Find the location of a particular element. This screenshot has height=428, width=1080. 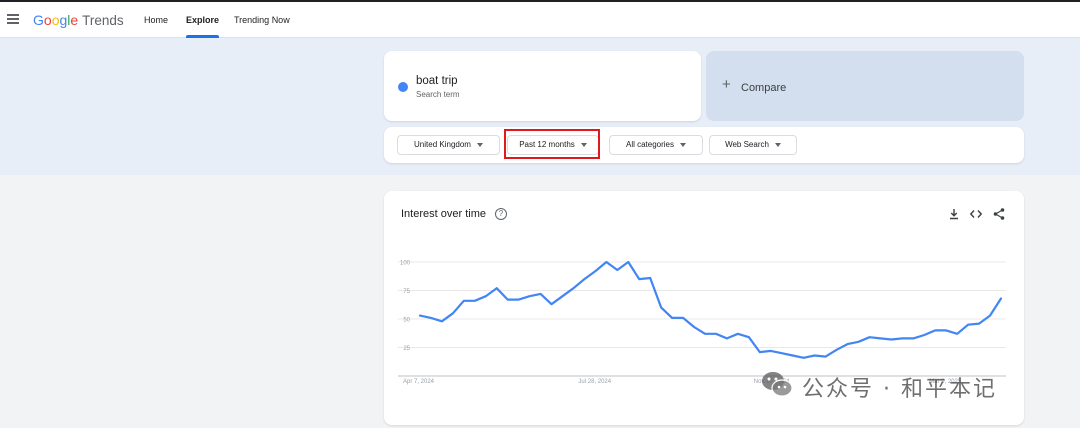

region-dropdown: United Kingdom is located at coordinates (448, 145).